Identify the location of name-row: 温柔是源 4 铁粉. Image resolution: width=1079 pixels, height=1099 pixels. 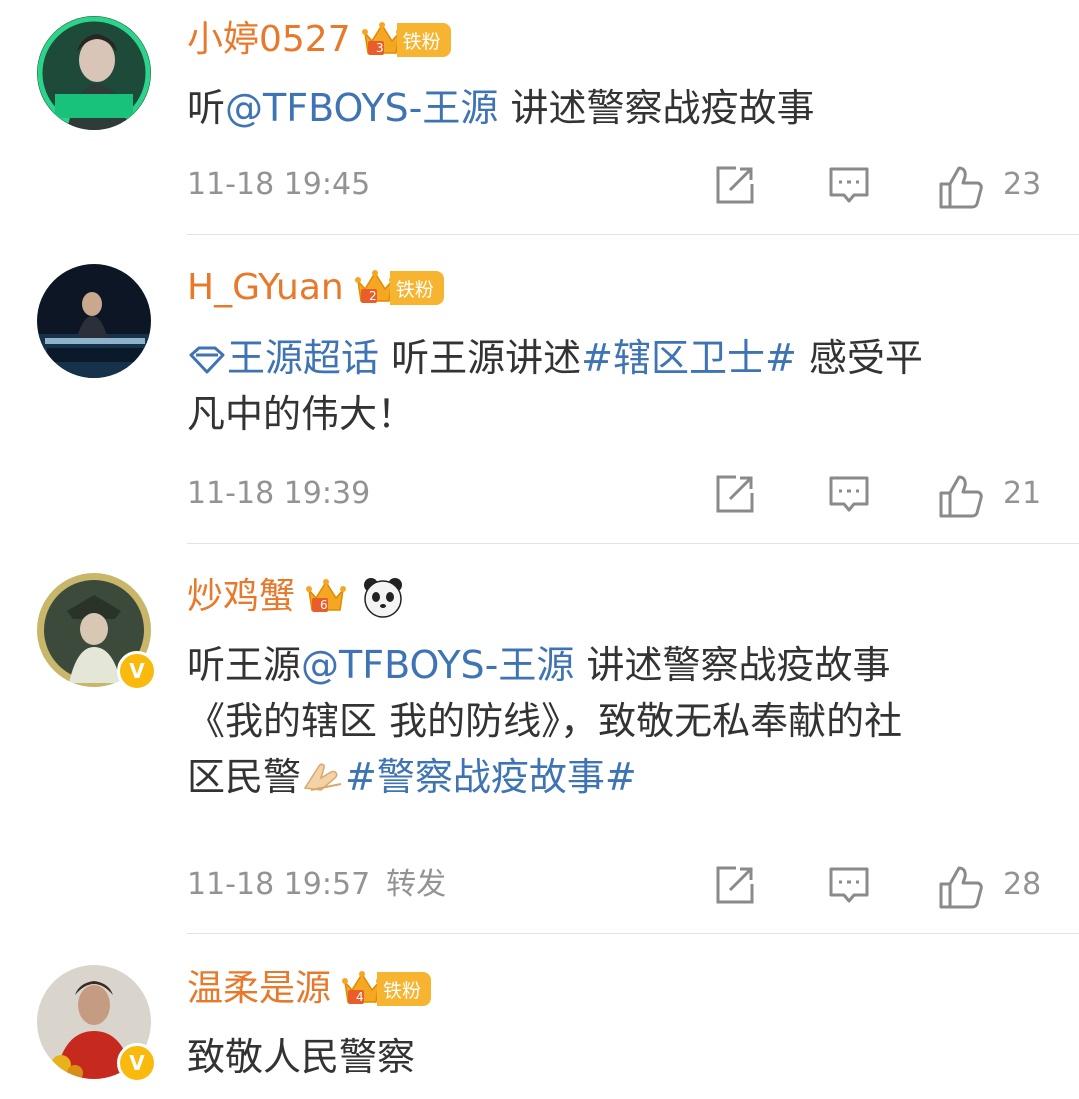
(309, 989).